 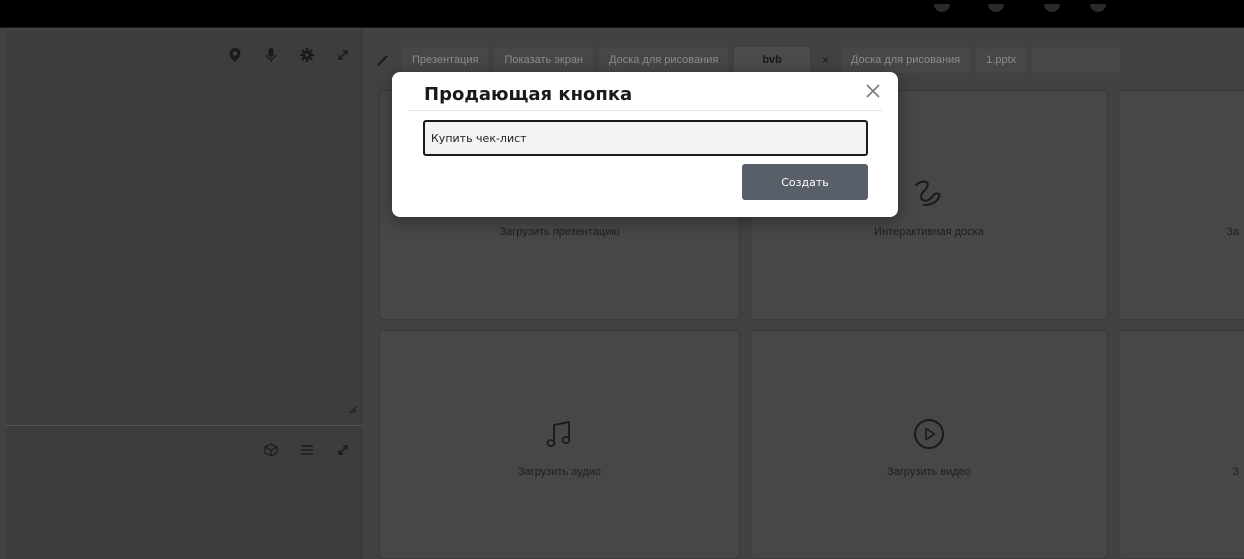 I want to click on create-button: Создать, so click(x=805, y=182).